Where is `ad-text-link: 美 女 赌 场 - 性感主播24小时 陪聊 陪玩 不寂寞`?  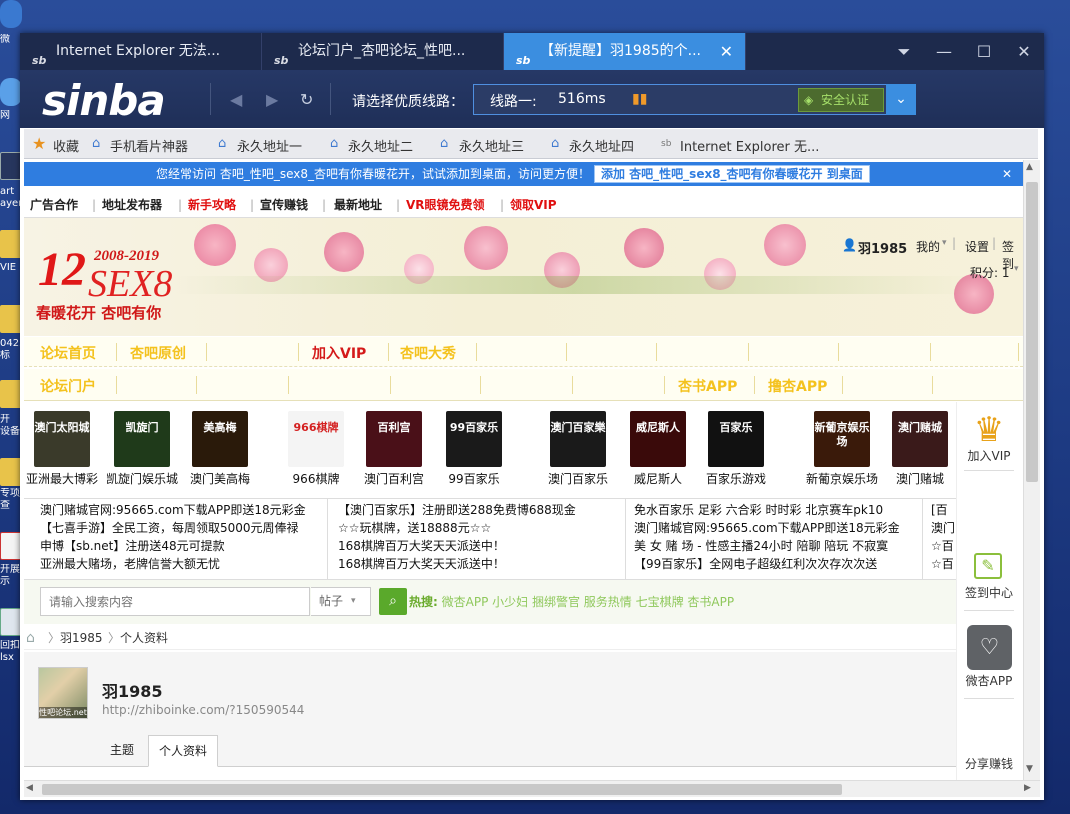 ad-text-link: 美 女 赌 场 - 性感主播24小时 陪聊 陪玩 不寂寞 is located at coordinates (776, 546).